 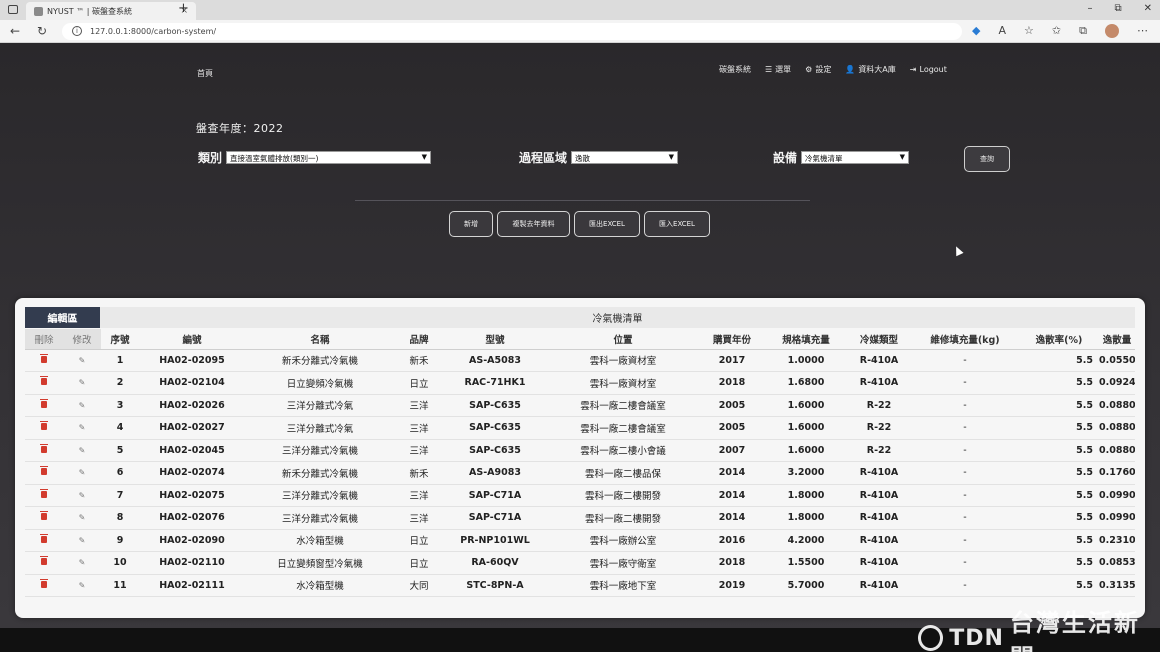 I want to click on cell-location: 雲科一廠二樓開發, so click(x=623, y=518).